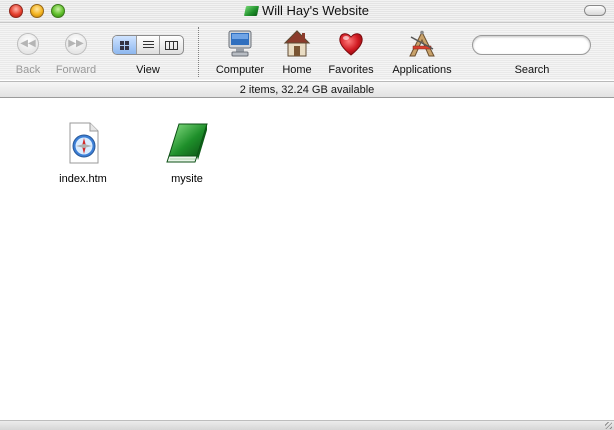 This screenshot has width=614, height=430. I want to click on column-view-icon, so click(172, 45).